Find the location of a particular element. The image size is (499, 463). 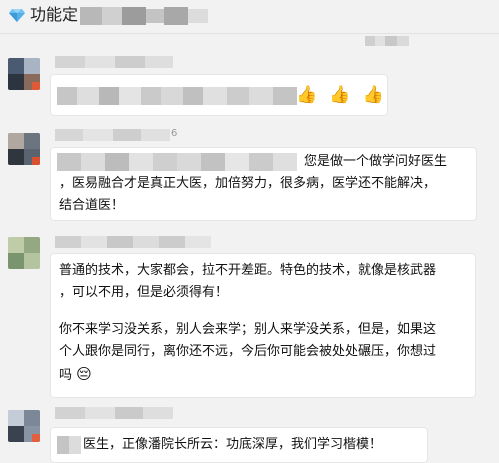

message-4: 医生，正像潘院长所云：功底深厚，我们学习楷模！ is located at coordinates (249, 434).